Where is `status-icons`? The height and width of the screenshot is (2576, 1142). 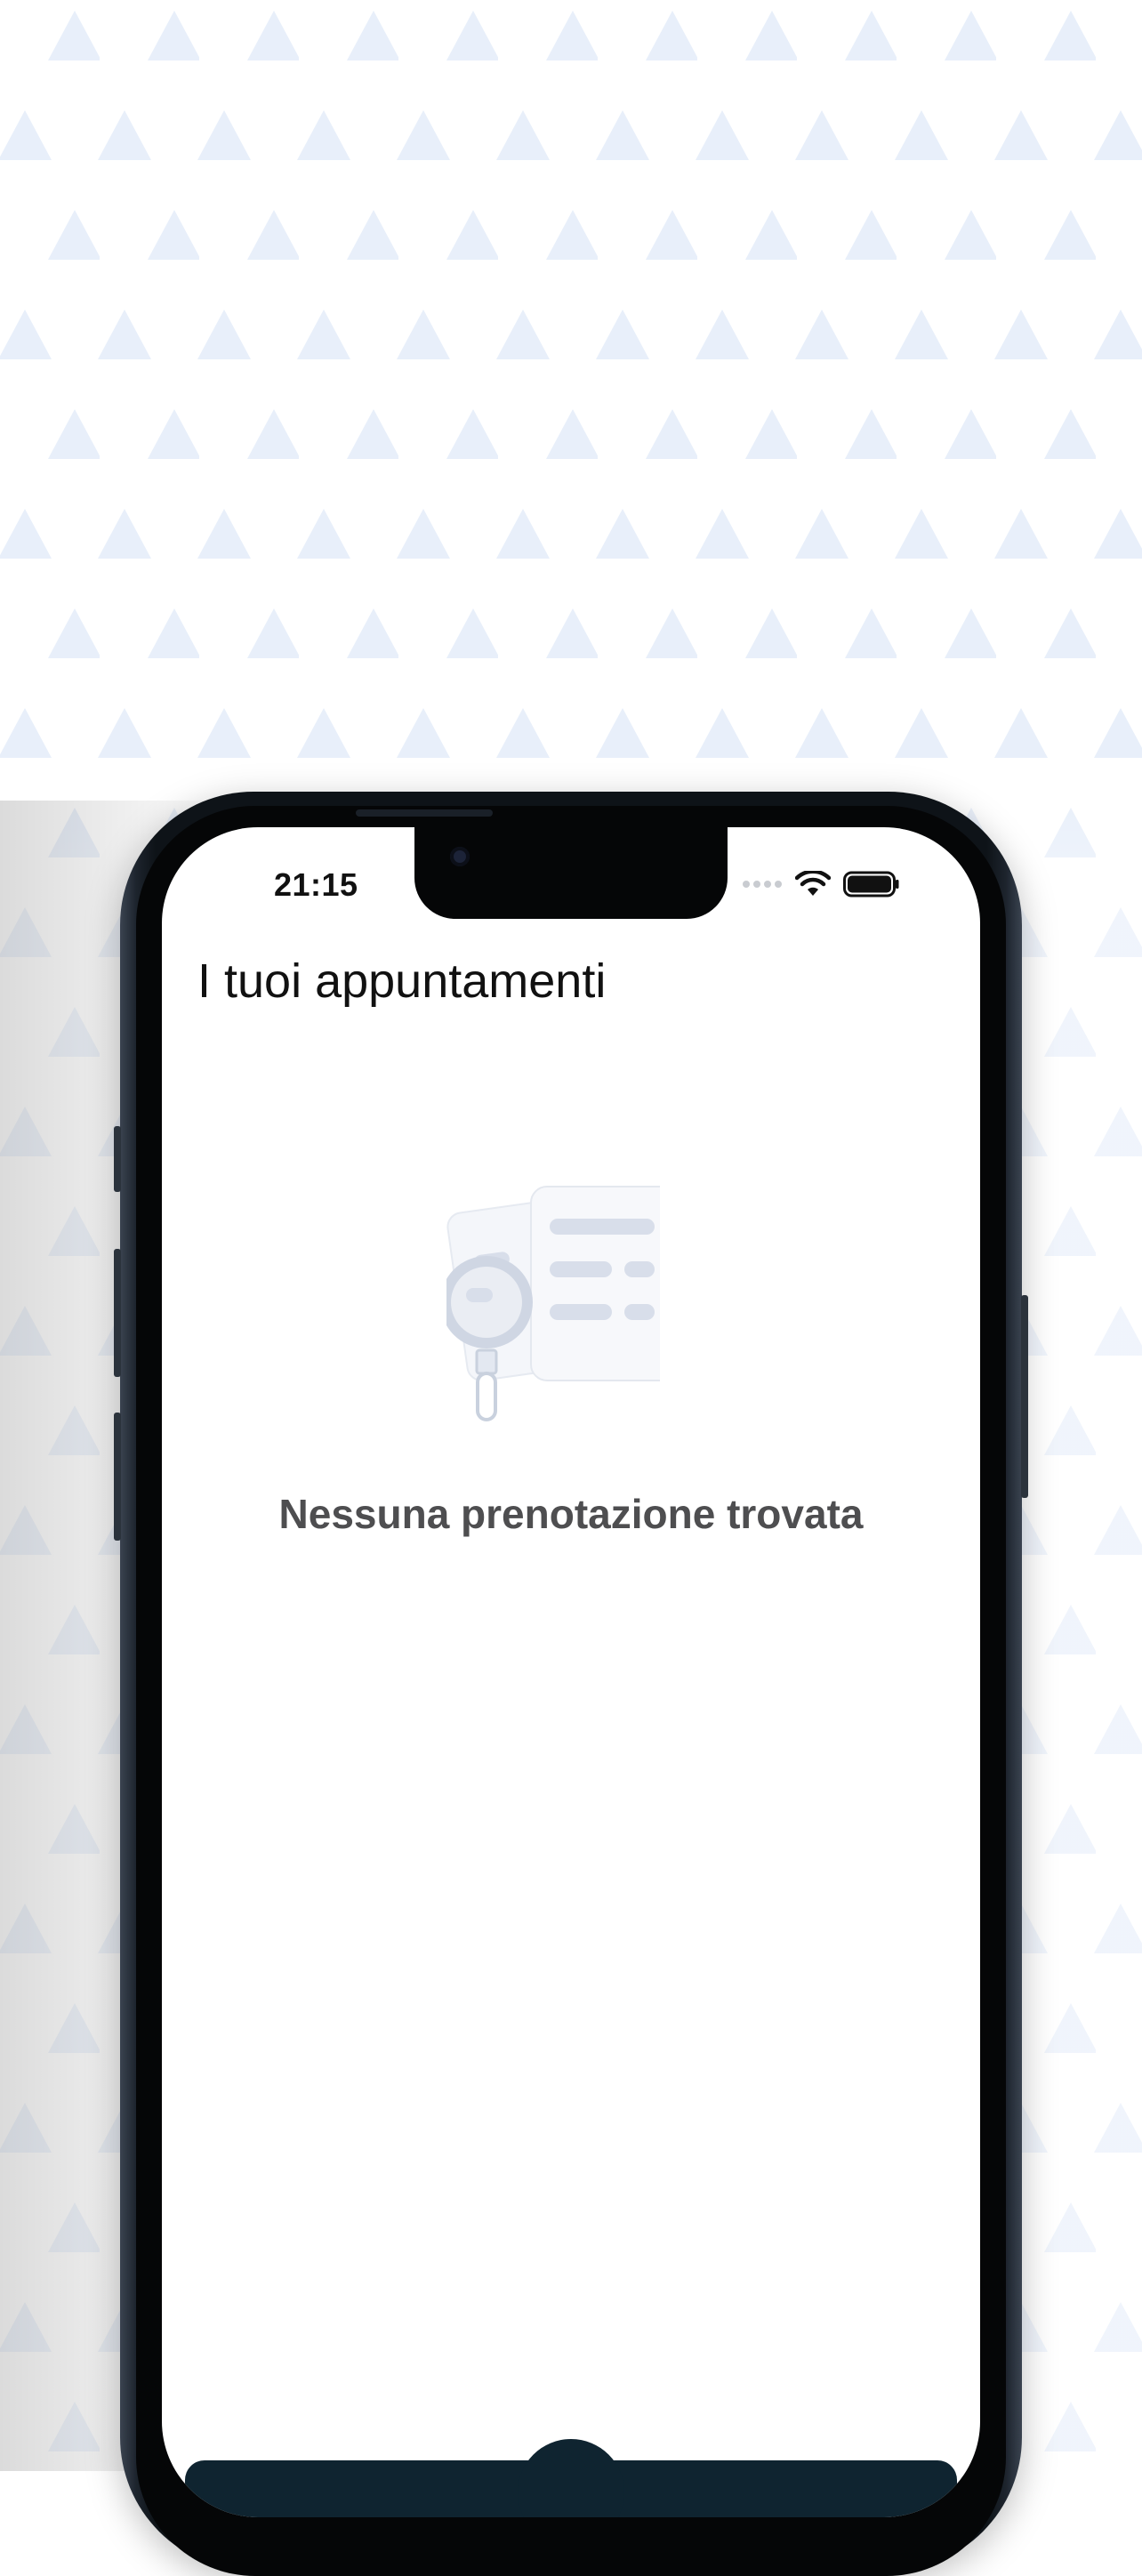
status-icons is located at coordinates (821, 884).